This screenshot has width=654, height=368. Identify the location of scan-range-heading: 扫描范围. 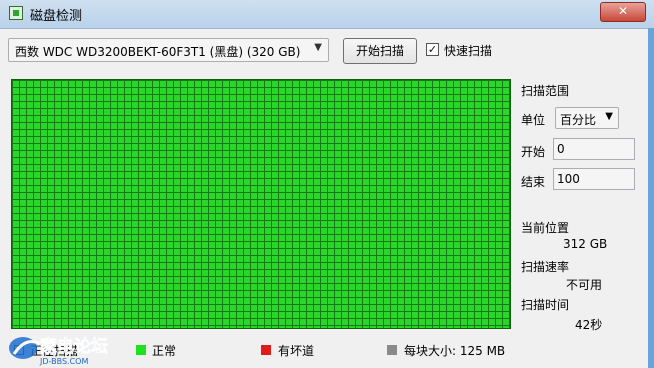
(545, 91).